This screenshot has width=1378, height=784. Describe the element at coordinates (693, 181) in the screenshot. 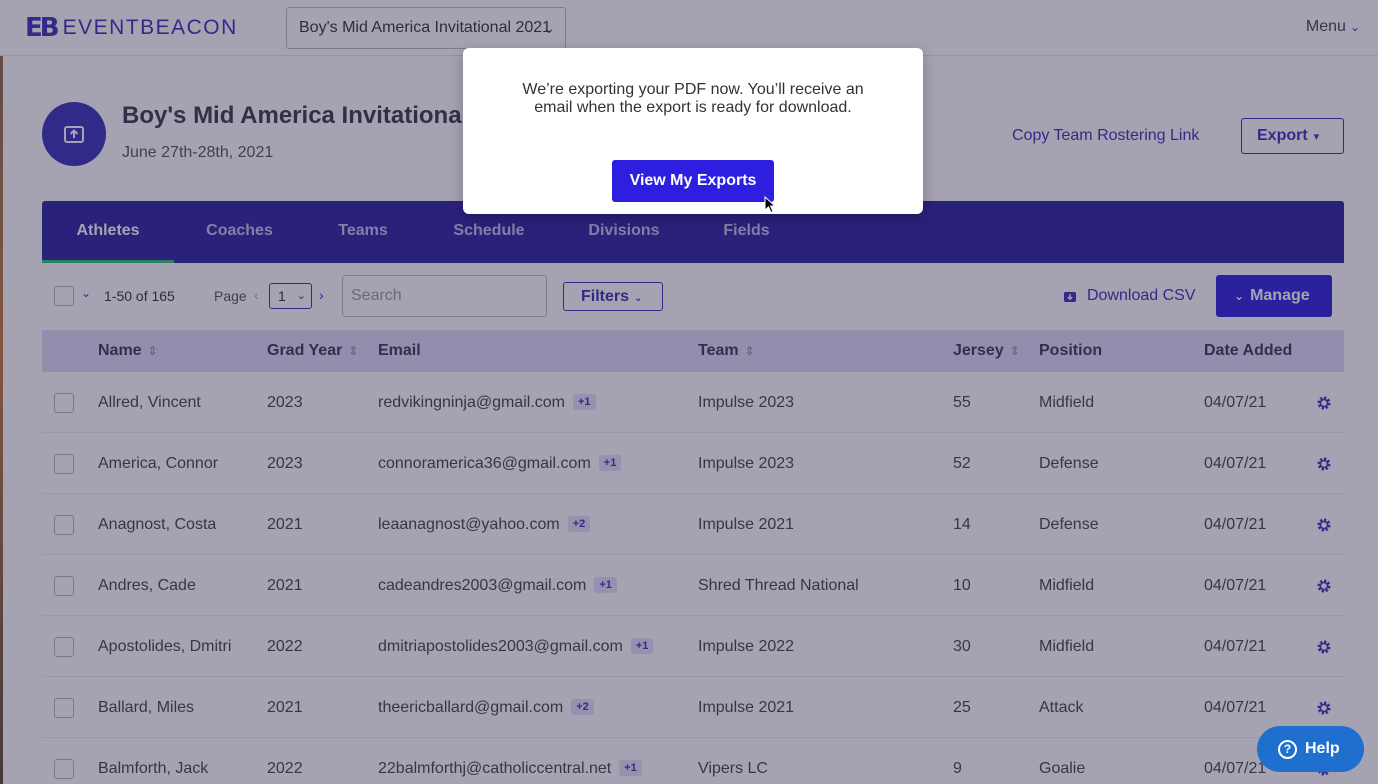

I see `view-my-exports-button: View My Exports` at that location.